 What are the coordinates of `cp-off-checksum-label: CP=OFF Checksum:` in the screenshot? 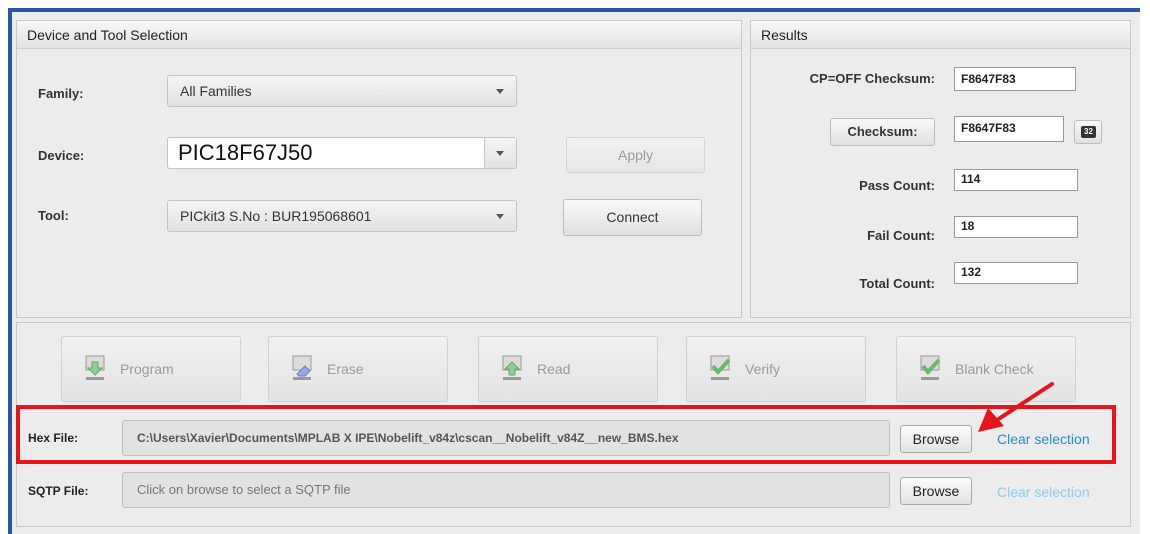 It's located at (872, 78).